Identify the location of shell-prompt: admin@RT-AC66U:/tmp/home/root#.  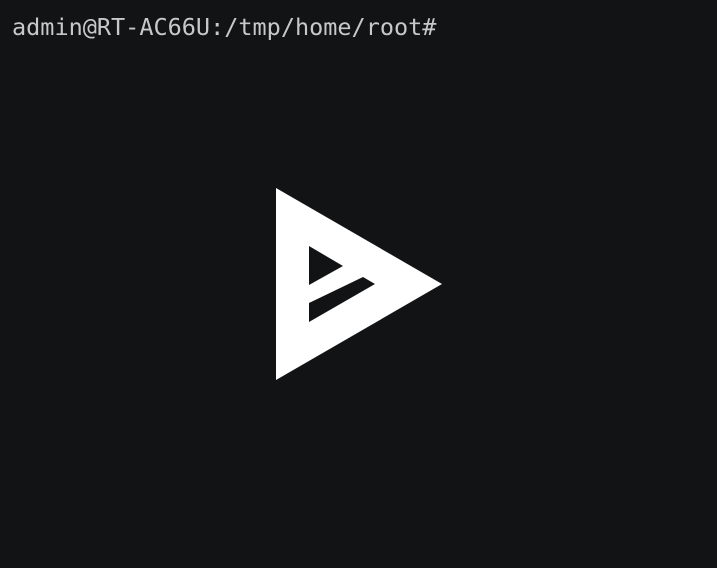
(224, 27).